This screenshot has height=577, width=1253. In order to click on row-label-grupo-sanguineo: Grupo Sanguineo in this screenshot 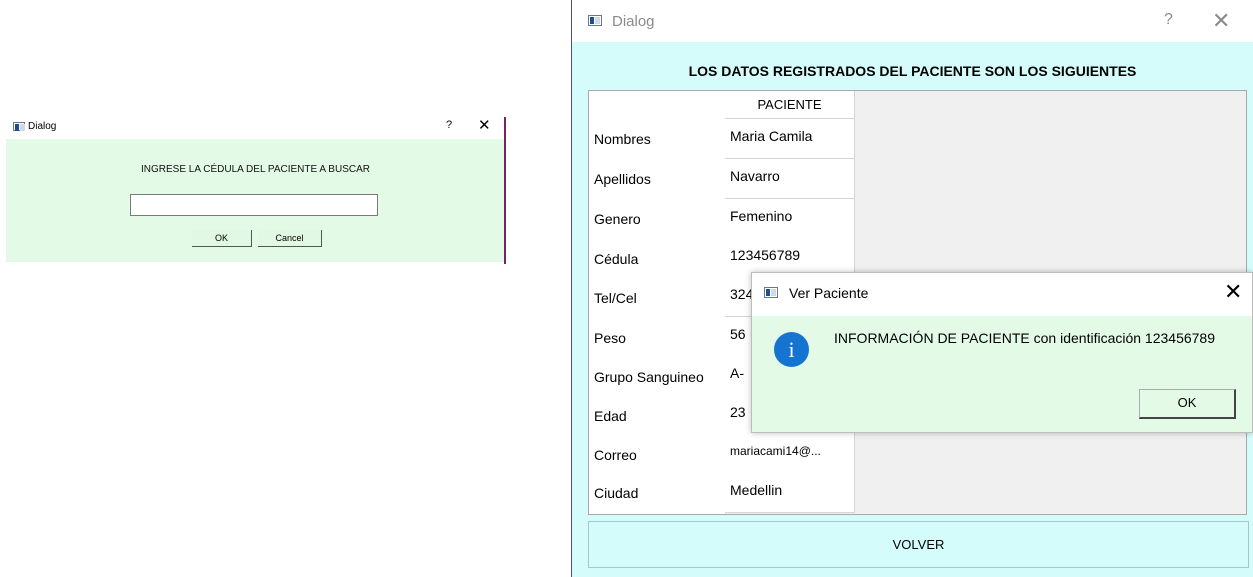, I will do `click(649, 377)`.